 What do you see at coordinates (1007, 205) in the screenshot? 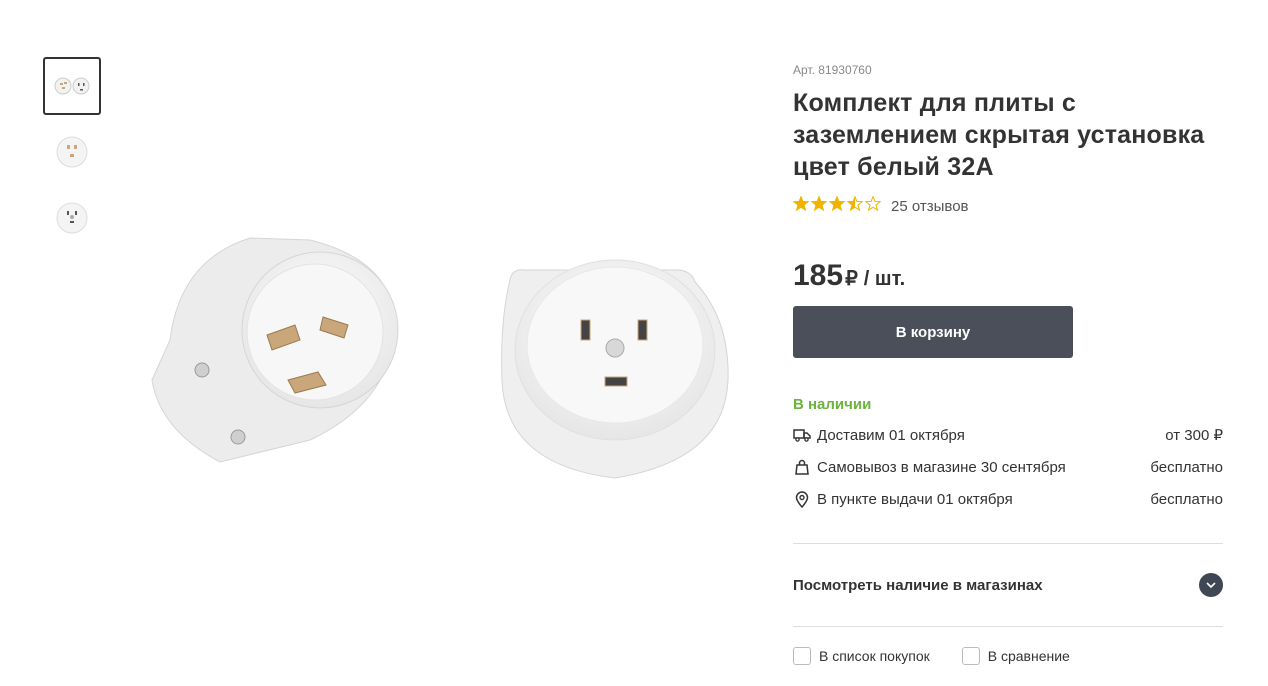
I see `rating: 25 отзывов` at bounding box center [1007, 205].